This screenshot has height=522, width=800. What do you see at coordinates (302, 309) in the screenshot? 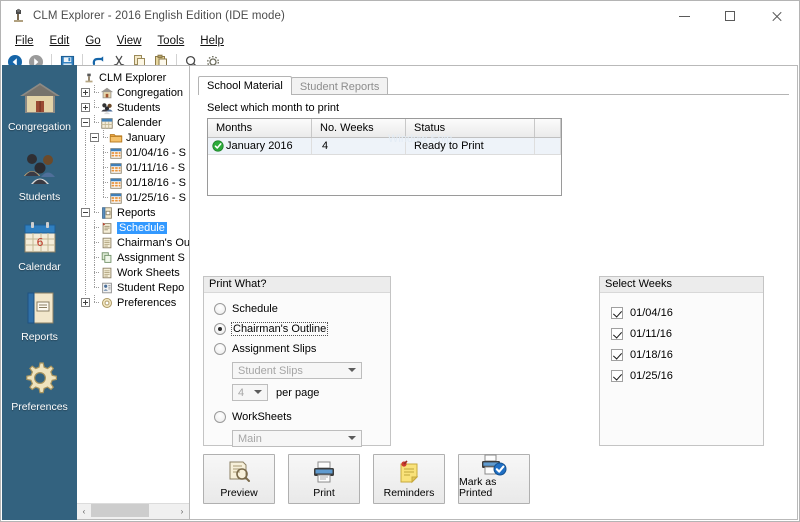
I see `radio-row-schedule: Schedule` at bounding box center [302, 309].